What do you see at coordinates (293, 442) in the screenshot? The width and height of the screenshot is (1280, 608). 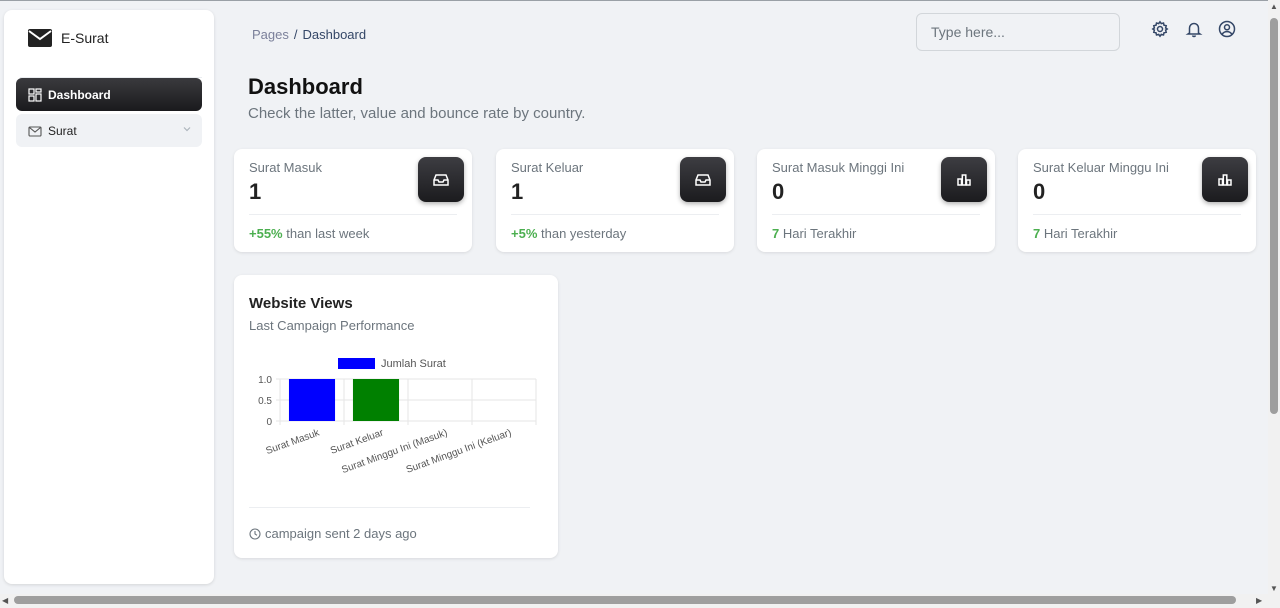 I see `x-tick-label: Surat Masuk` at bounding box center [293, 442].